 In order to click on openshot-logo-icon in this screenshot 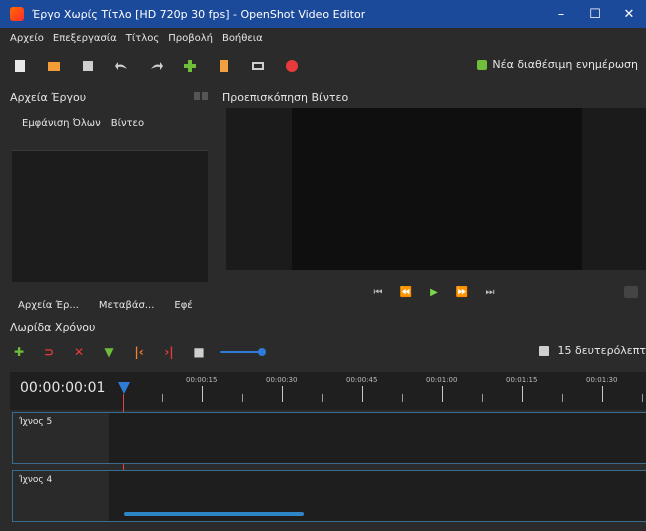, I will do `click(17, 14)`.